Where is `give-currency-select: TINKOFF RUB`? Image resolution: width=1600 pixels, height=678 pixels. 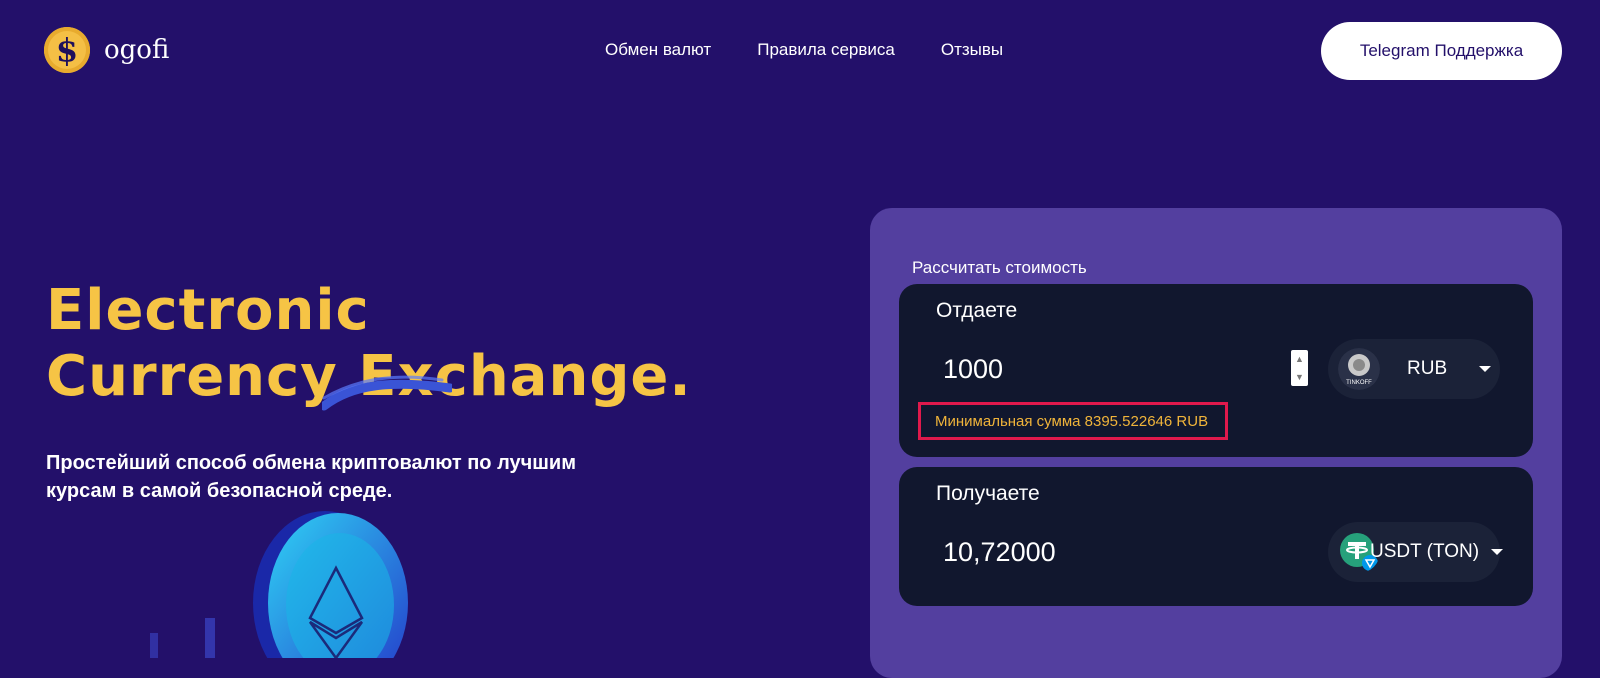 give-currency-select: TINKOFF RUB is located at coordinates (1414, 369).